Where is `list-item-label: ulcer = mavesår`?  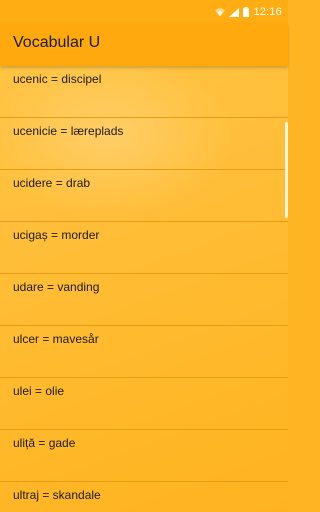 list-item-label: ulcer = mavesår is located at coordinates (56, 339).